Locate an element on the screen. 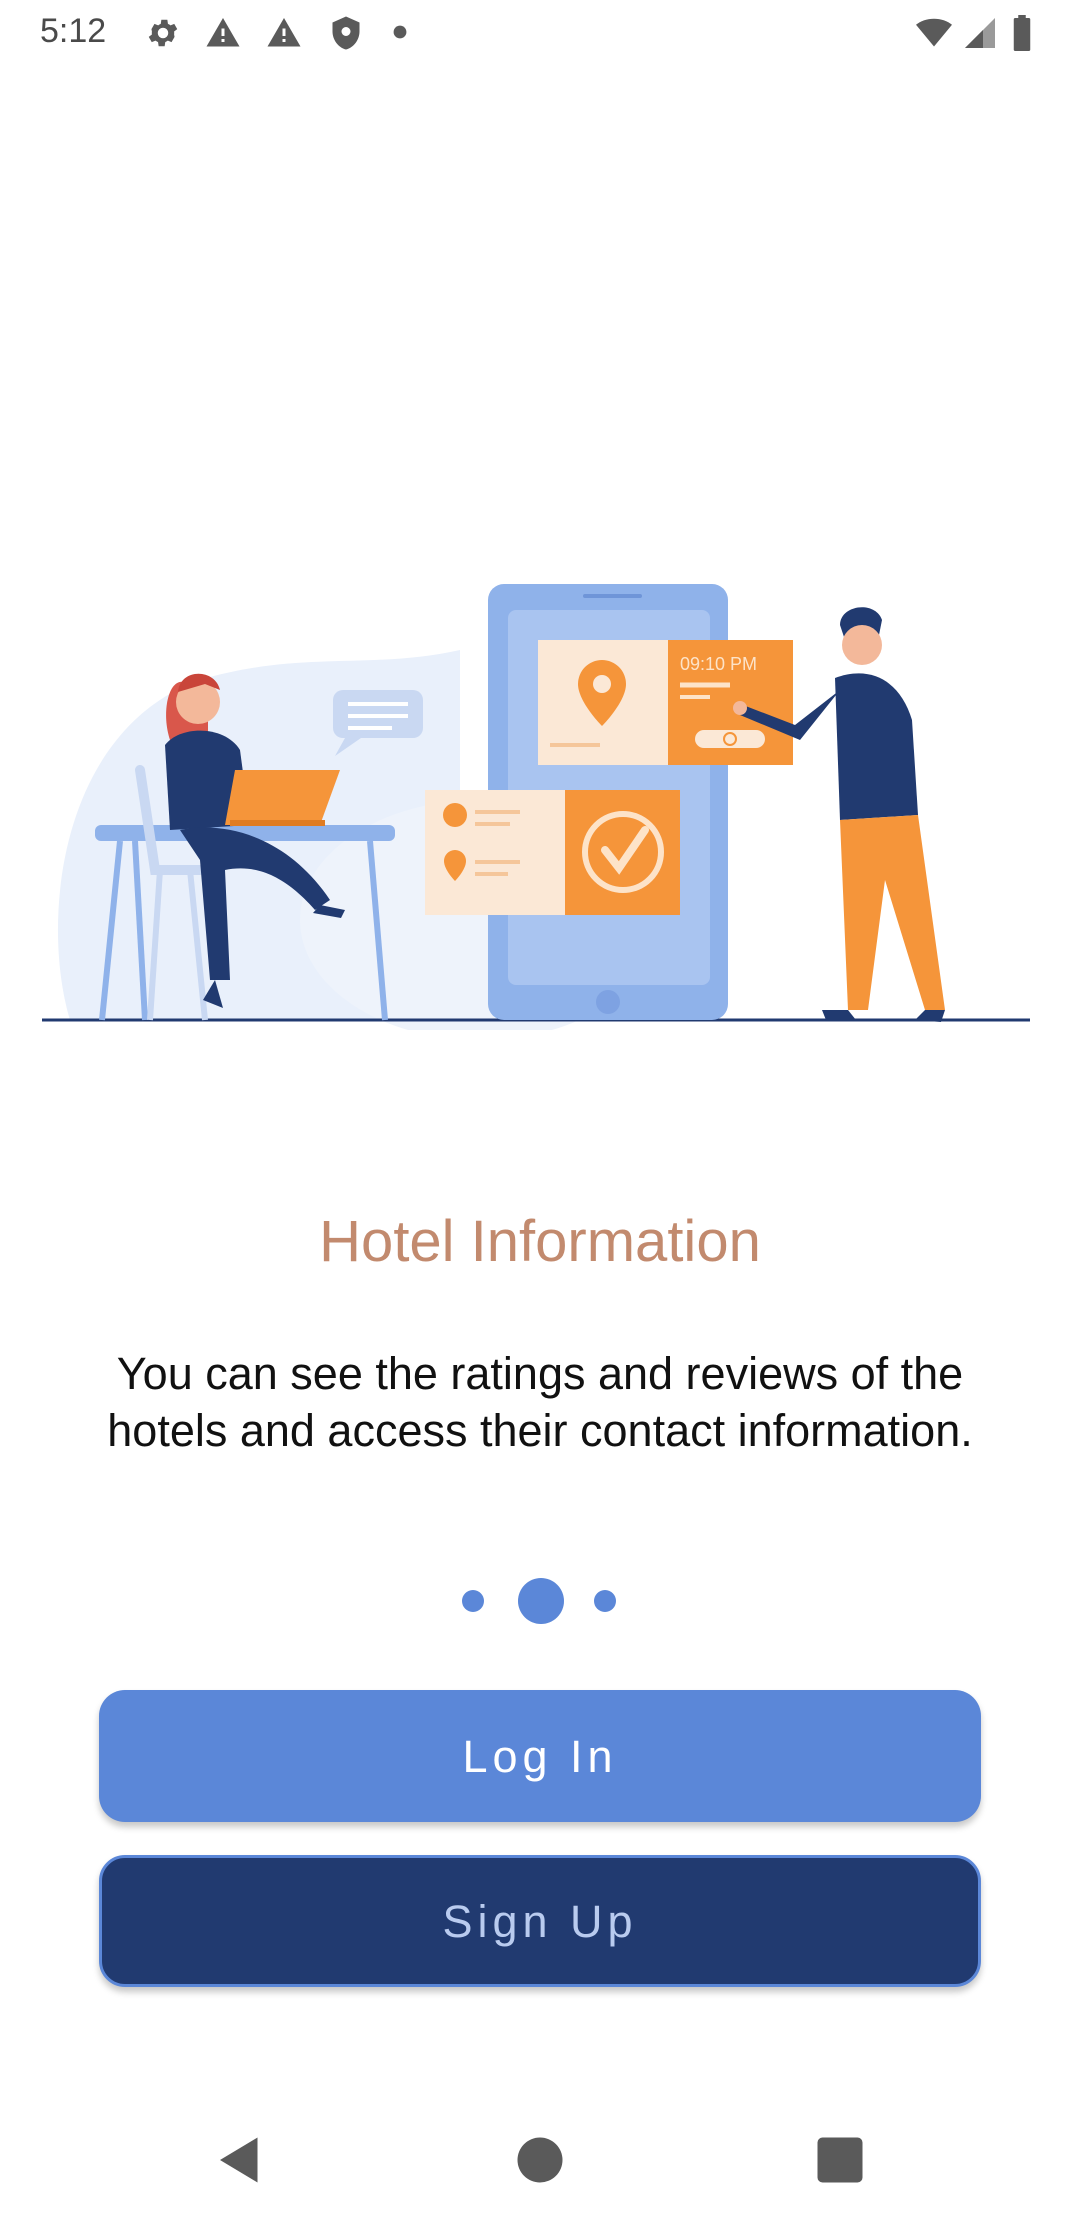 This screenshot has width=1080, height=2220. page-title: Hotel Information is located at coordinates (540, 1241).